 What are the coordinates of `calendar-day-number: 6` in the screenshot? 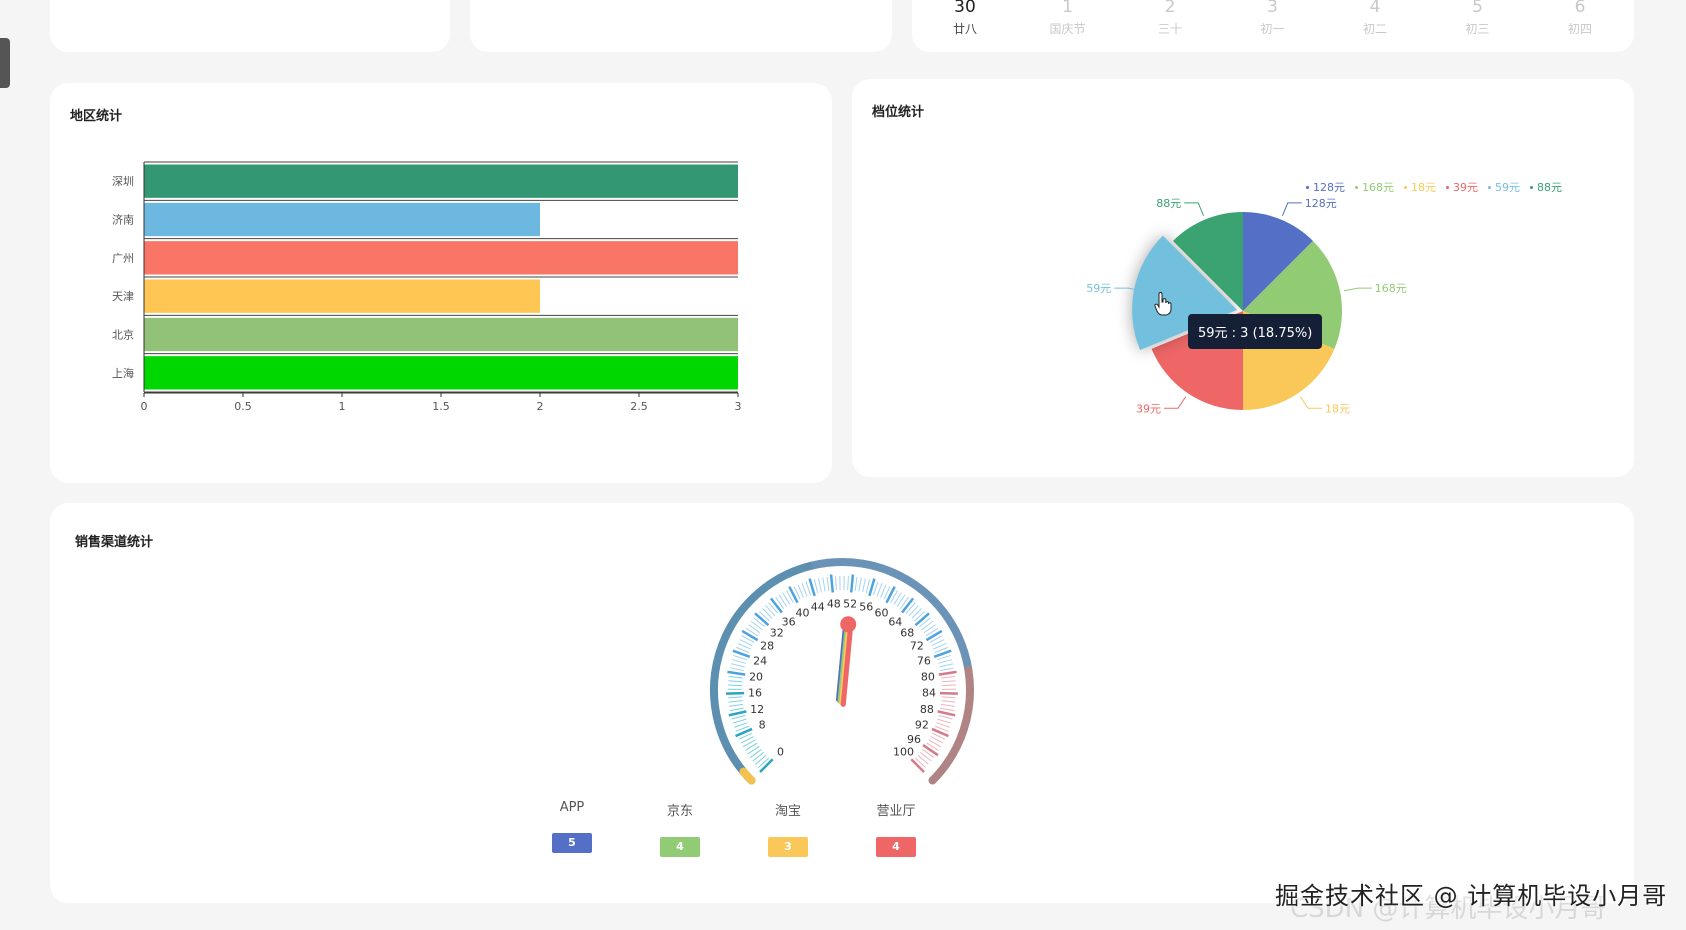 It's located at (1580, 8).